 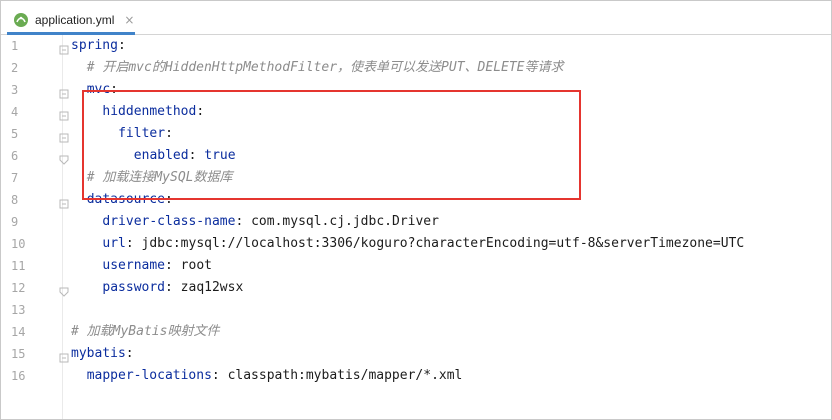 I want to click on code-line: 11 username: root, so click(x=416, y=266).